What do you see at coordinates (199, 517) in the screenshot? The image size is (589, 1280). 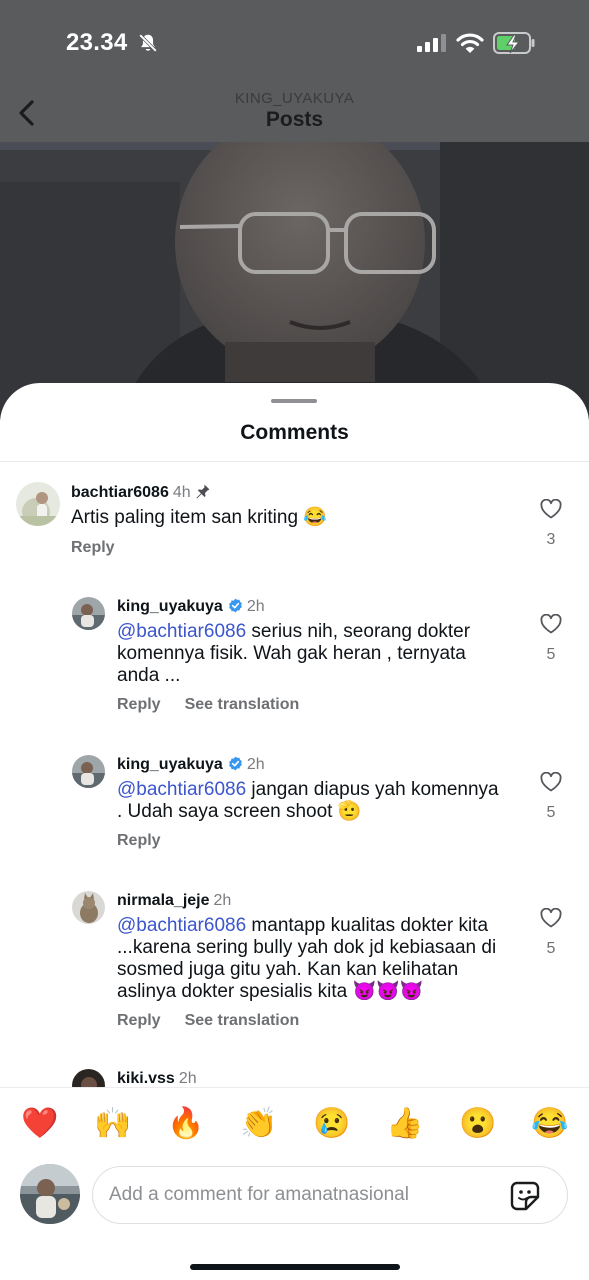 I see `comment-body: Artis paling item san kriting 😂` at bounding box center [199, 517].